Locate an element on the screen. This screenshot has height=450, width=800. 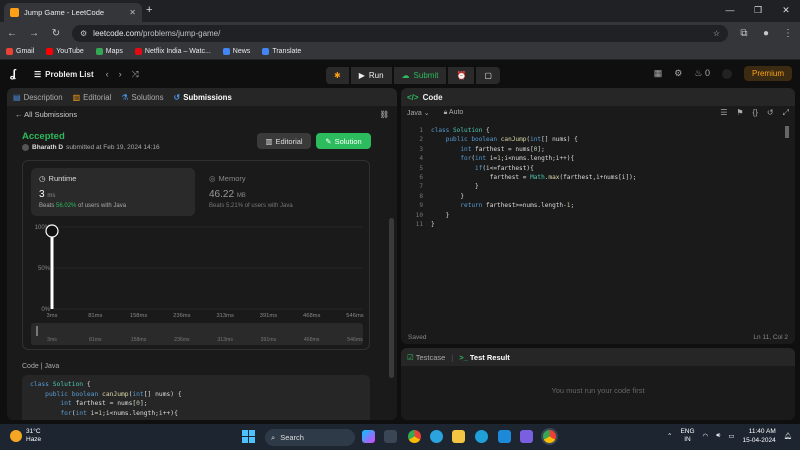
problem-list-link: ☰ Problem List is located at coordinates (64, 74).